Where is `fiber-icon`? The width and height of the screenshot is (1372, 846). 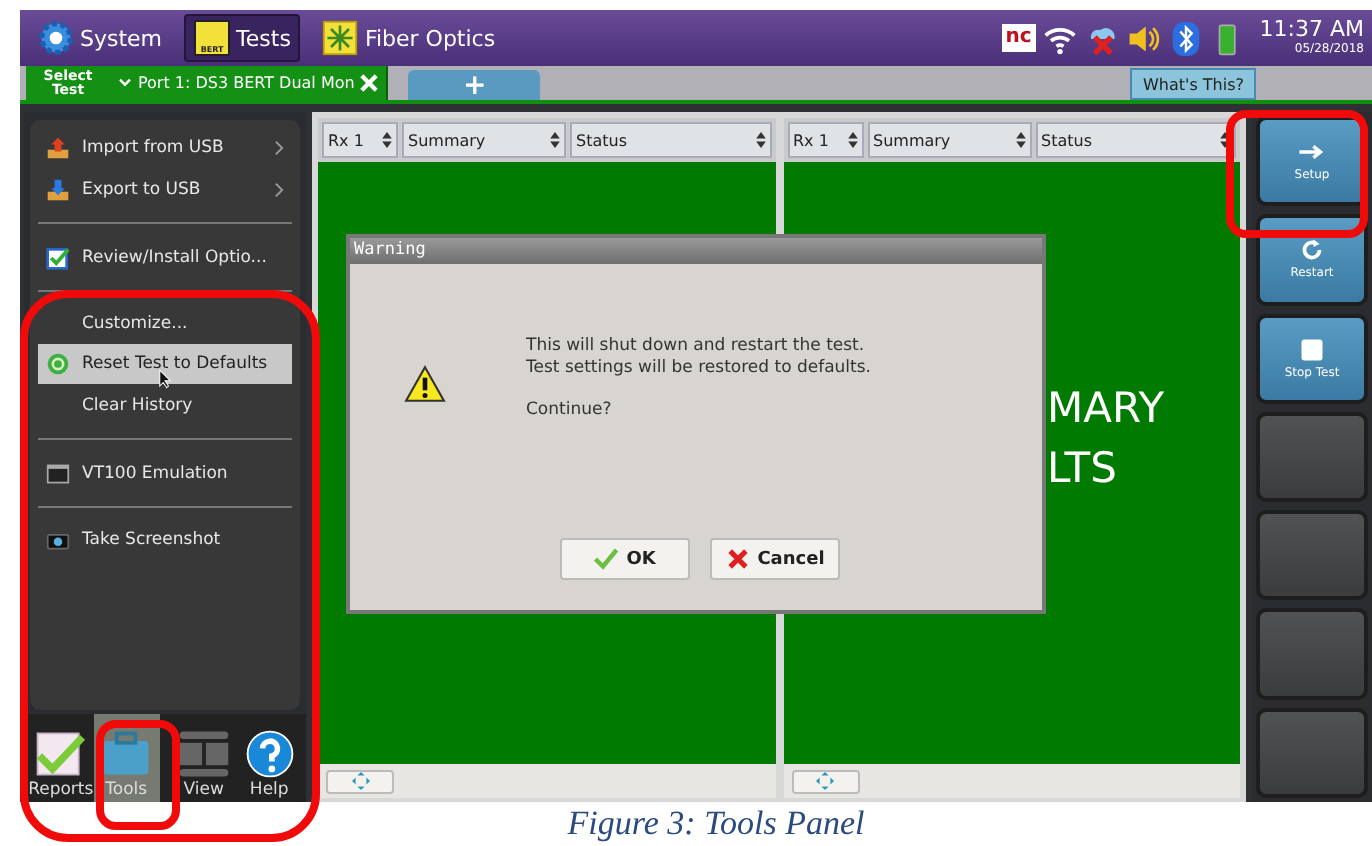
fiber-icon is located at coordinates (340, 38).